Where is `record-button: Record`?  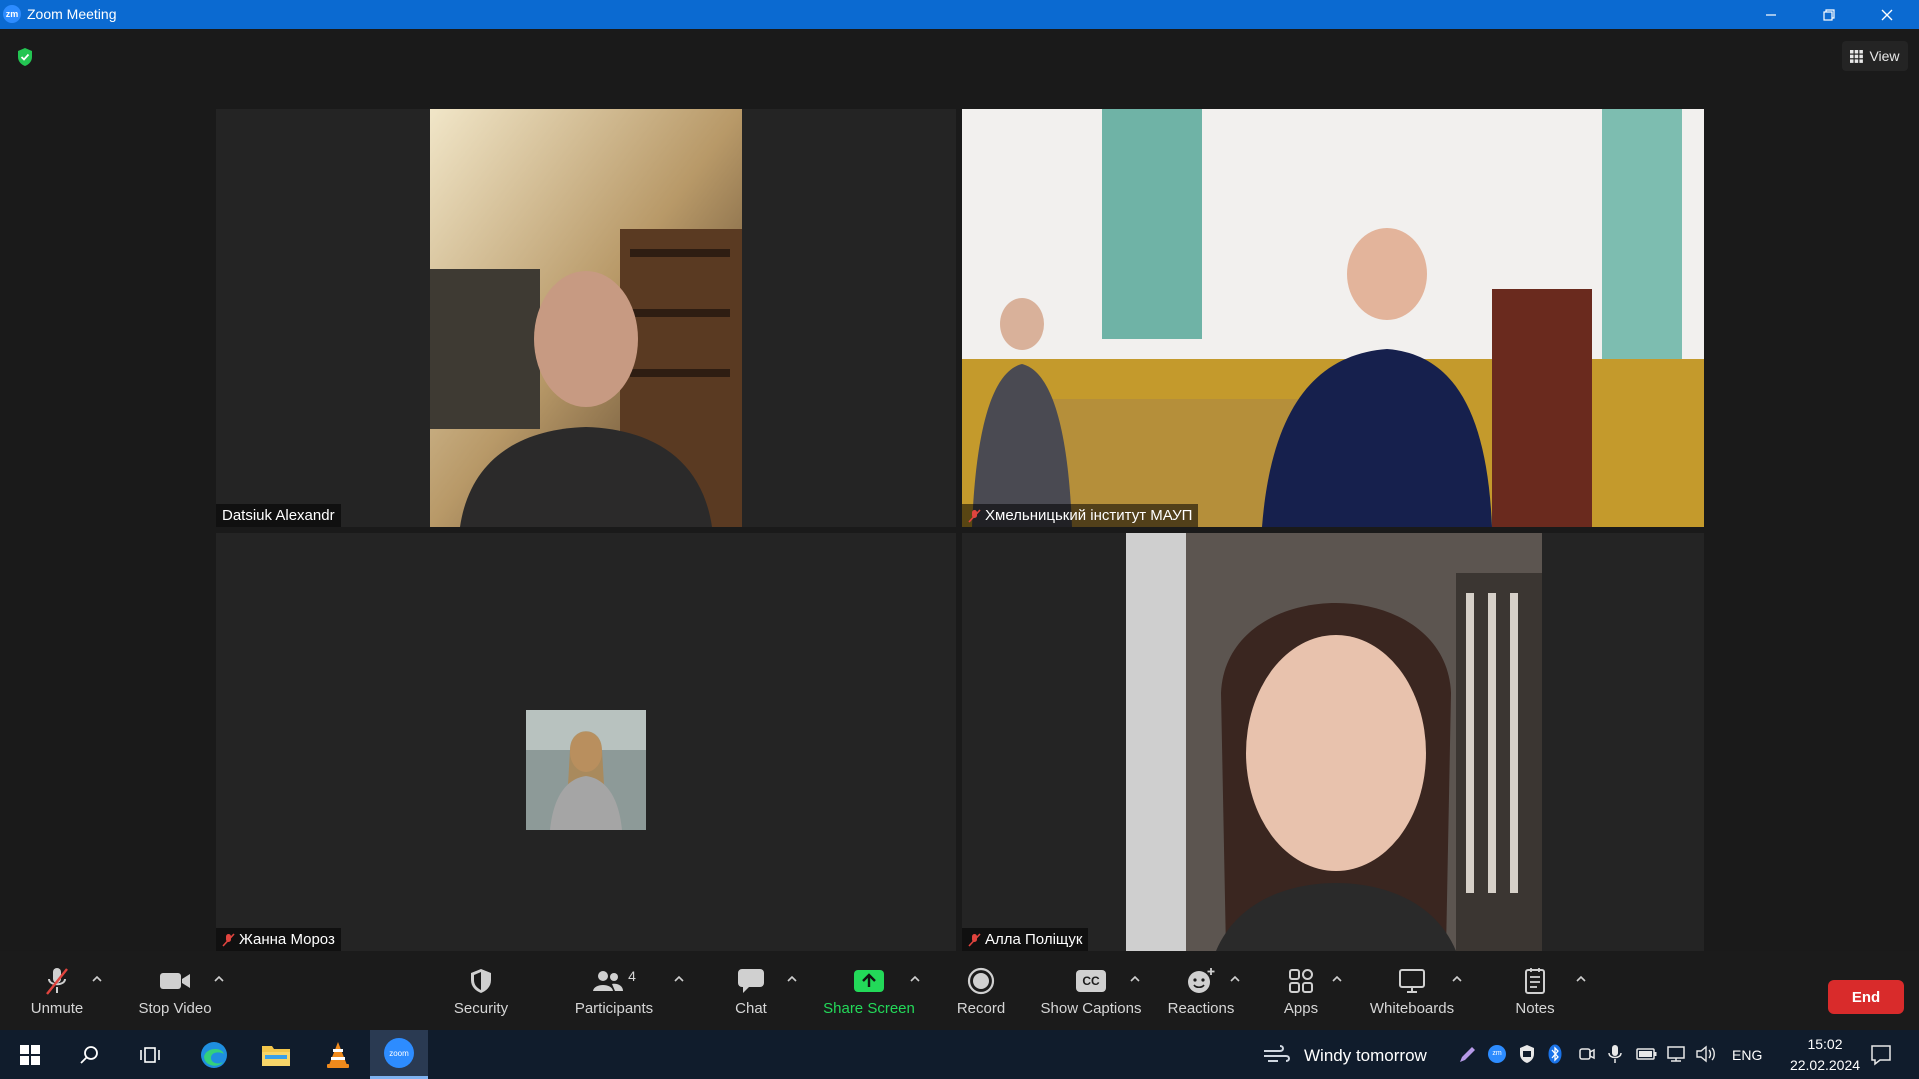
record-button: Record is located at coordinates (981, 990).